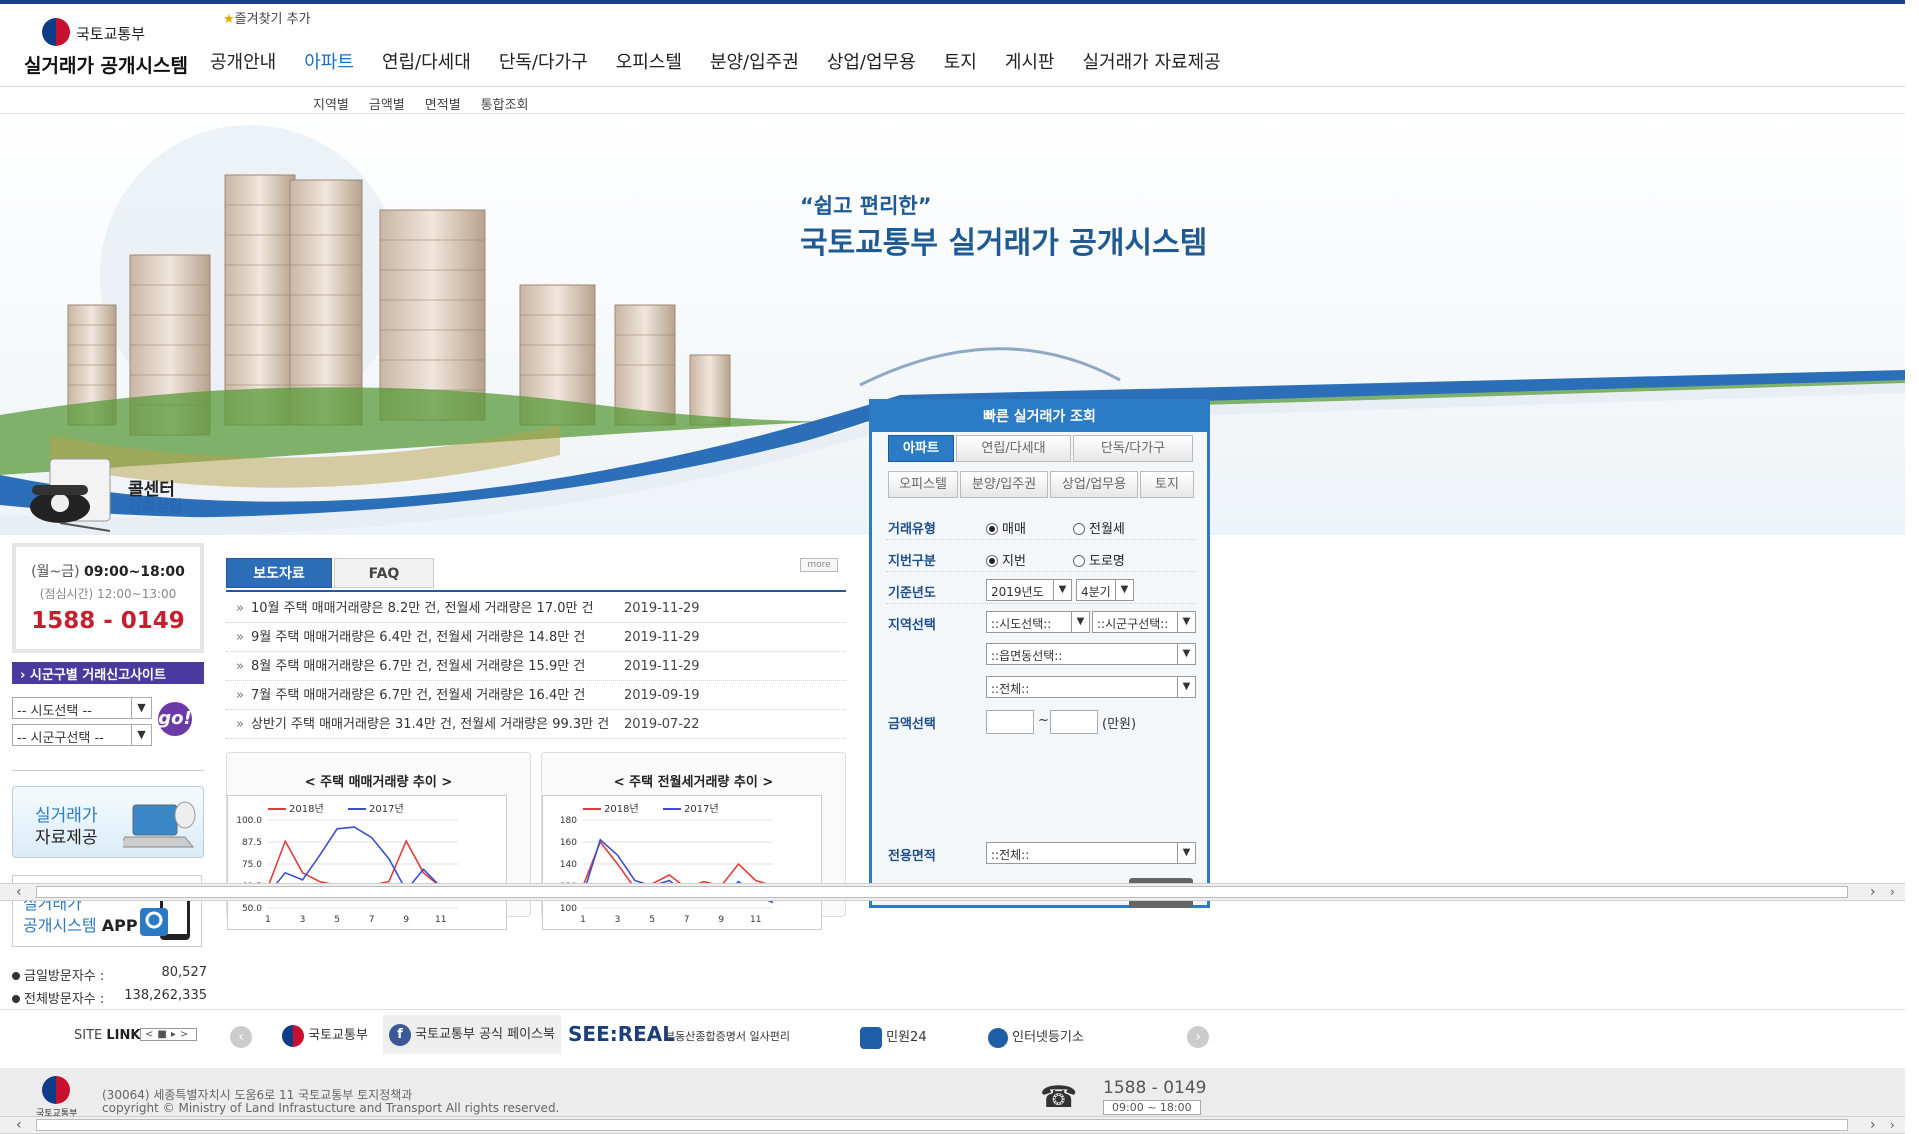  What do you see at coordinates (1079, 561) in the screenshot?
I see `radio-unchecked` at bounding box center [1079, 561].